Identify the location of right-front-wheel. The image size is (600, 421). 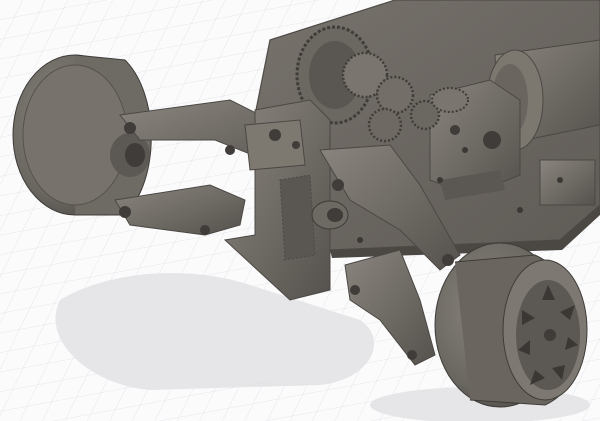
(511, 325).